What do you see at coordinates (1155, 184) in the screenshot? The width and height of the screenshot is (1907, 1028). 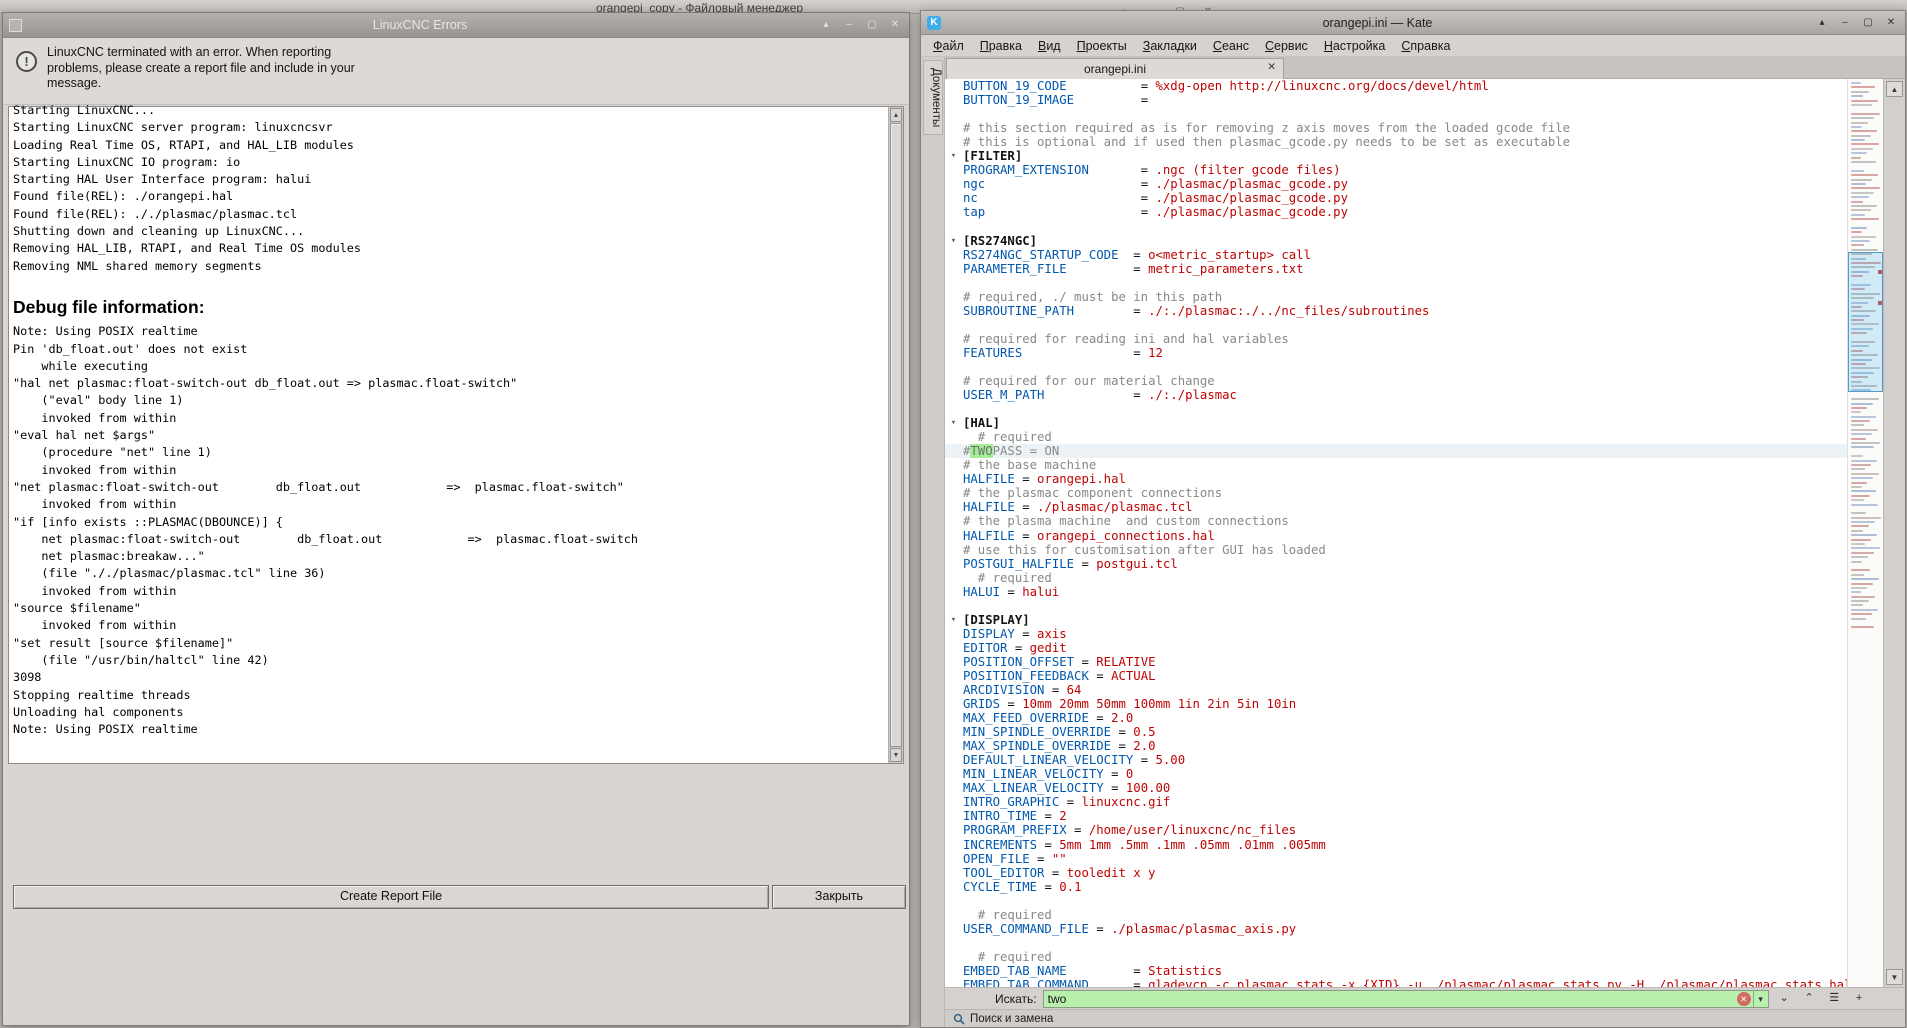 I see `editor-line: ngc = ./plasmac/plasmac_gcode.py` at bounding box center [1155, 184].